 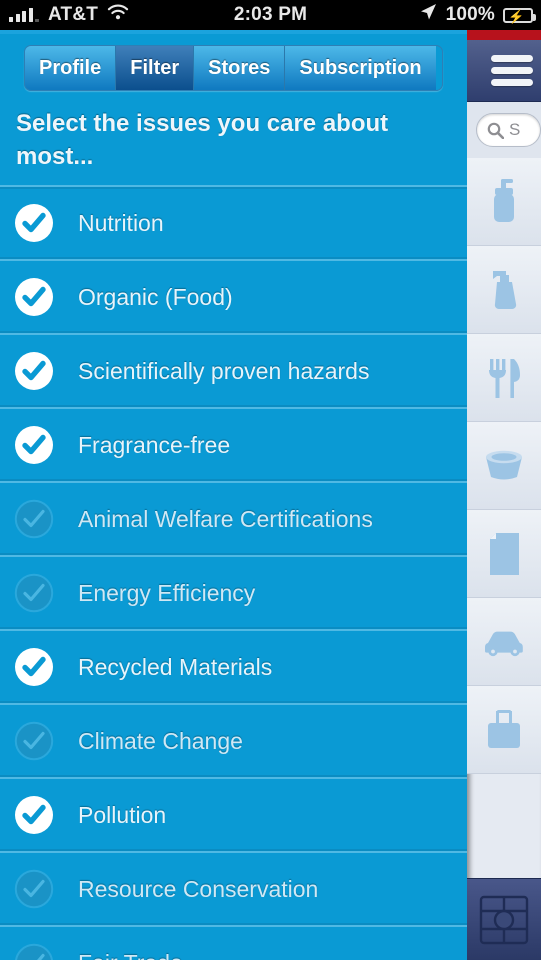 What do you see at coordinates (122, 814) in the screenshot?
I see `issue-label: Pollution` at bounding box center [122, 814].